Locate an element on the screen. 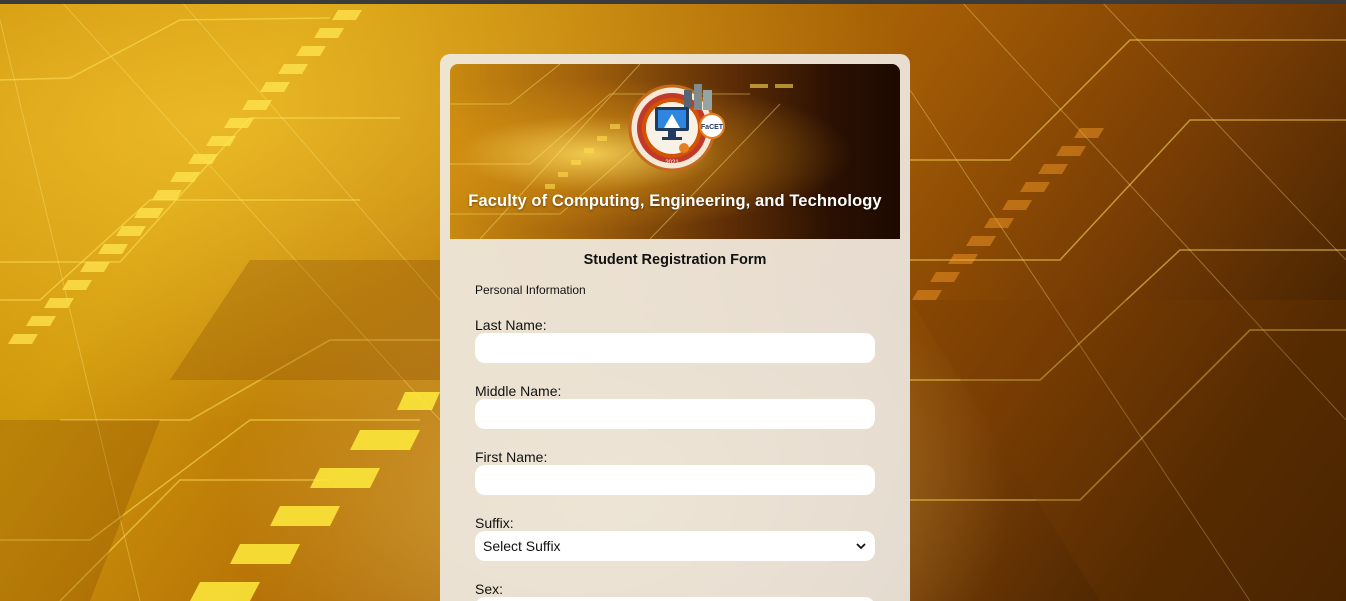 Image resolution: width=1346 pixels, height=601 pixels. first-name-label: First Name: is located at coordinates (511, 457).